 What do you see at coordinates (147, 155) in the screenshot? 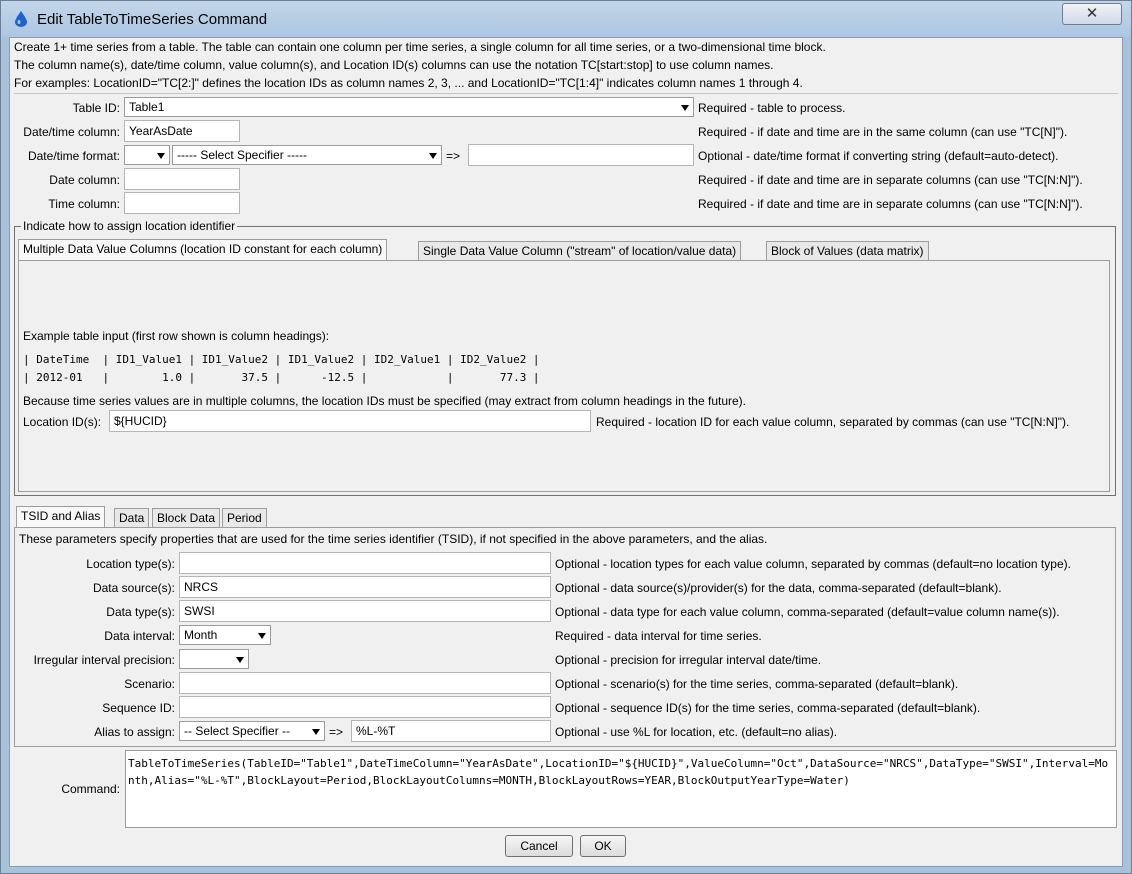
I see `datetime-format-type-select` at bounding box center [147, 155].